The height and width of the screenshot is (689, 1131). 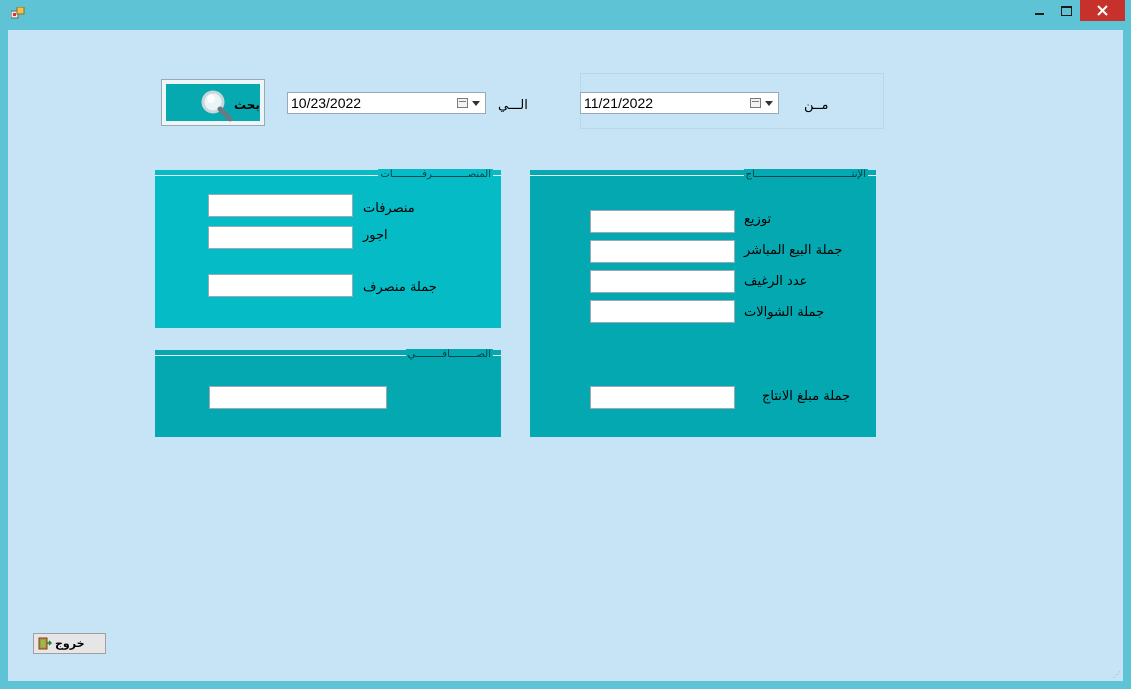 I want to click on production-total-label: جملة مبلغ الانتاج, so click(x=806, y=396).